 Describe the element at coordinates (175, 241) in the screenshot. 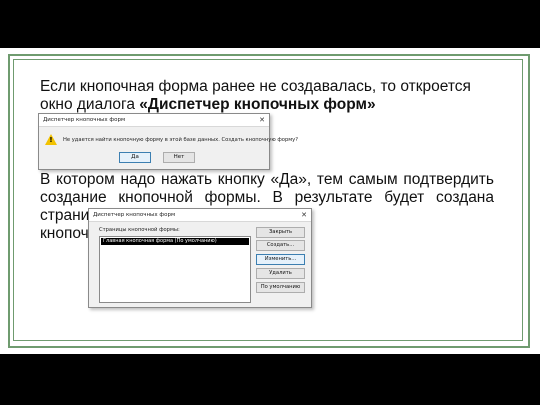

I see `list-item: Главная кнопочная форма (По умолчанию)` at that location.